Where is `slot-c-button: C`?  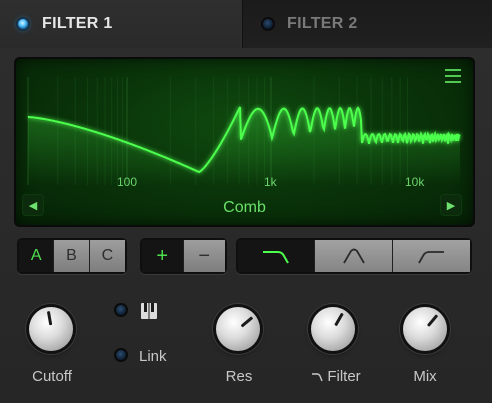 slot-c-button: C is located at coordinates (107, 256).